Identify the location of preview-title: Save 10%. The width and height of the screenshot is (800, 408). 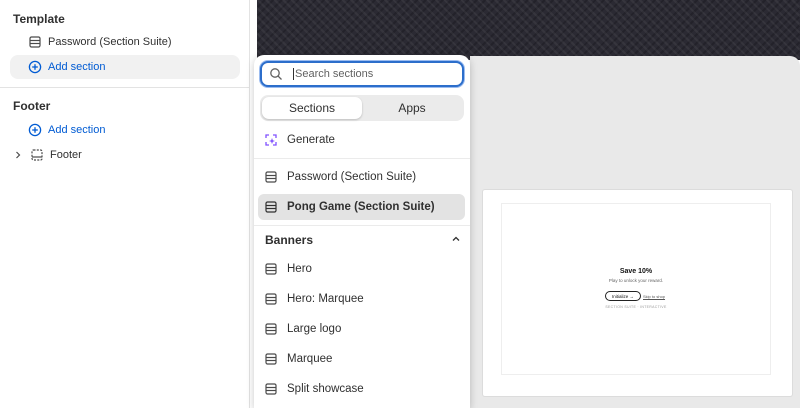
(636, 271).